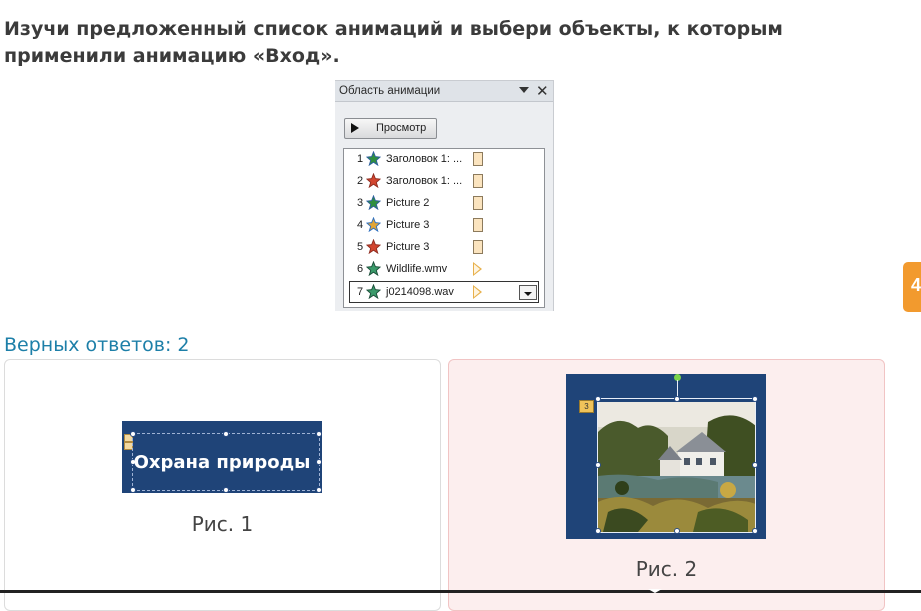  What do you see at coordinates (401, 128) in the screenshot?
I see `preview-button-label: Просмотр` at bounding box center [401, 128].